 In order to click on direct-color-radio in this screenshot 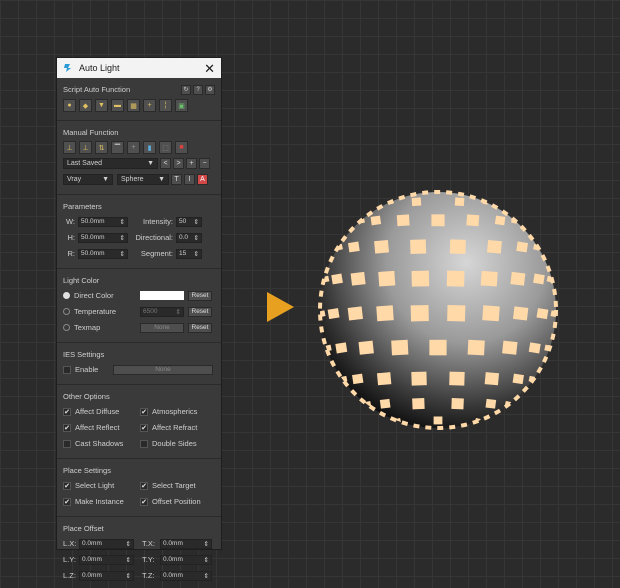, I will do `click(66, 295)`.